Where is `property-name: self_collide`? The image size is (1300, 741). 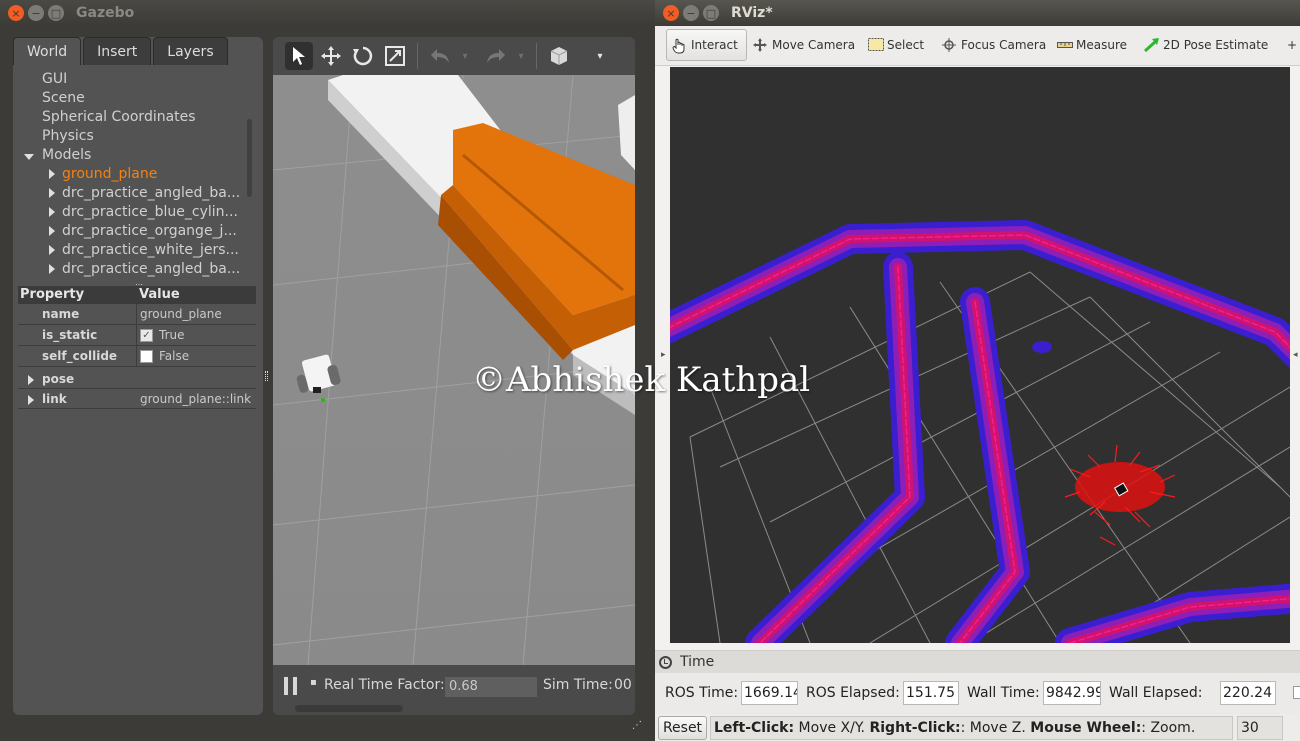 property-name: self_collide is located at coordinates (77, 356).